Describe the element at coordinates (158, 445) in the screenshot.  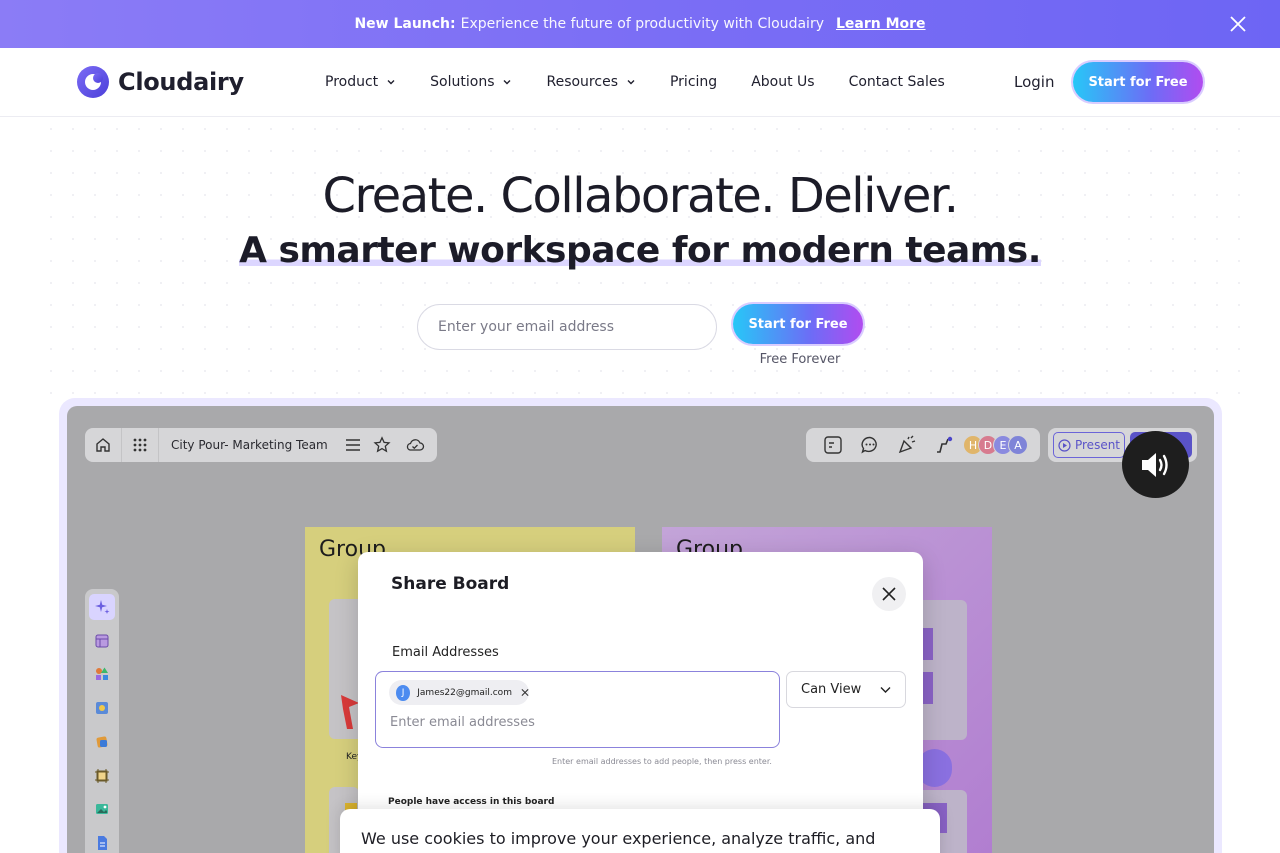
I see `toolbar-divider` at that location.